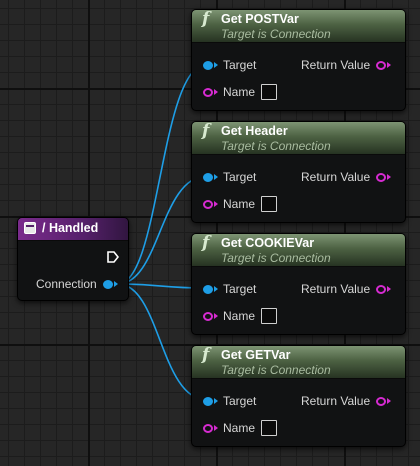 The width and height of the screenshot is (420, 466). I want to click on node-title: Get Header, so click(254, 131).